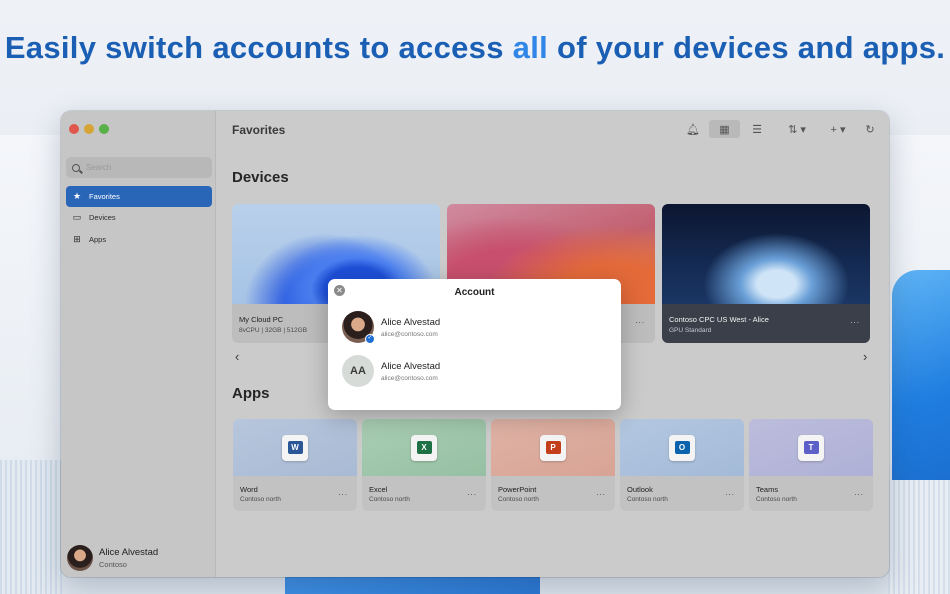 Image resolution: width=950 pixels, height=594 pixels. What do you see at coordinates (129, 552) in the screenshot?
I see `profile-name: Alice Alvestad` at bounding box center [129, 552].